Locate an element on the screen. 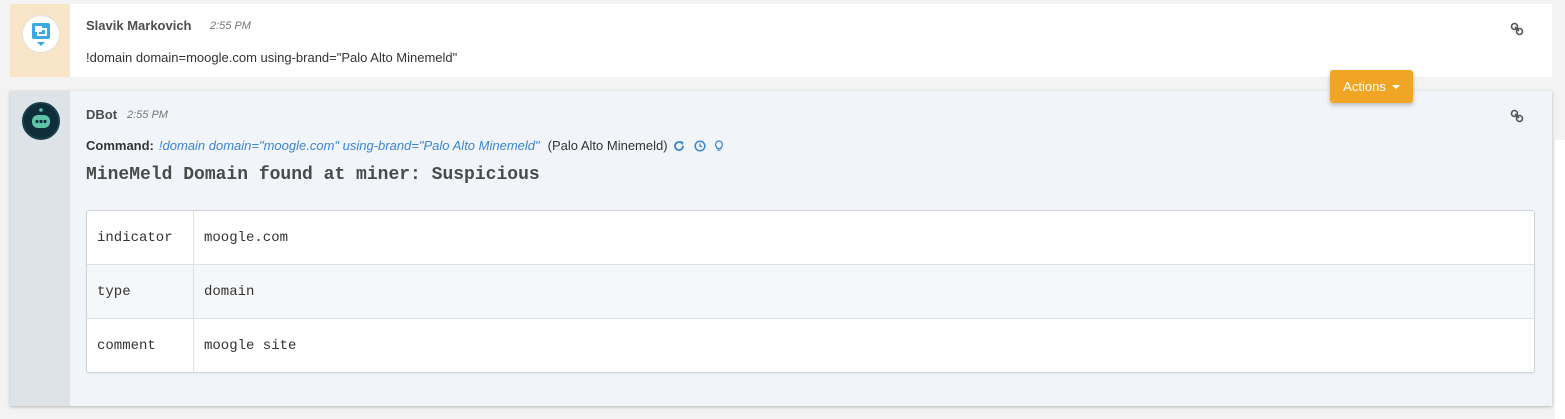  bot-message-gutter is located at coordinates (40, 248).